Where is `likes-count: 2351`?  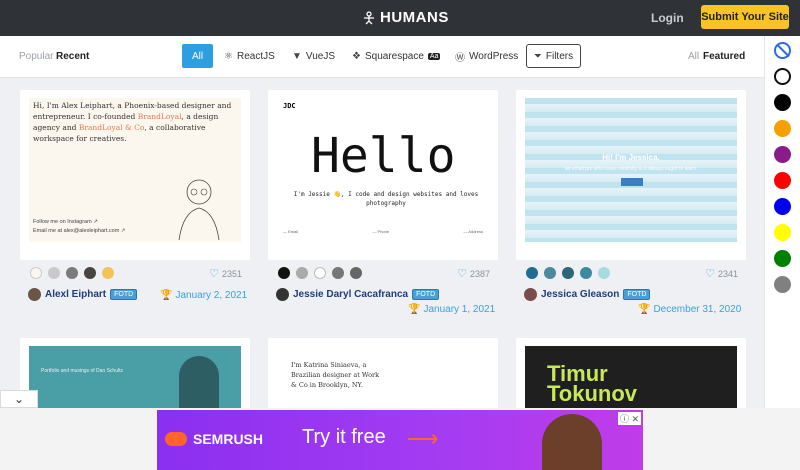
likes-count: 2351 is located at coordinates (231, 273).